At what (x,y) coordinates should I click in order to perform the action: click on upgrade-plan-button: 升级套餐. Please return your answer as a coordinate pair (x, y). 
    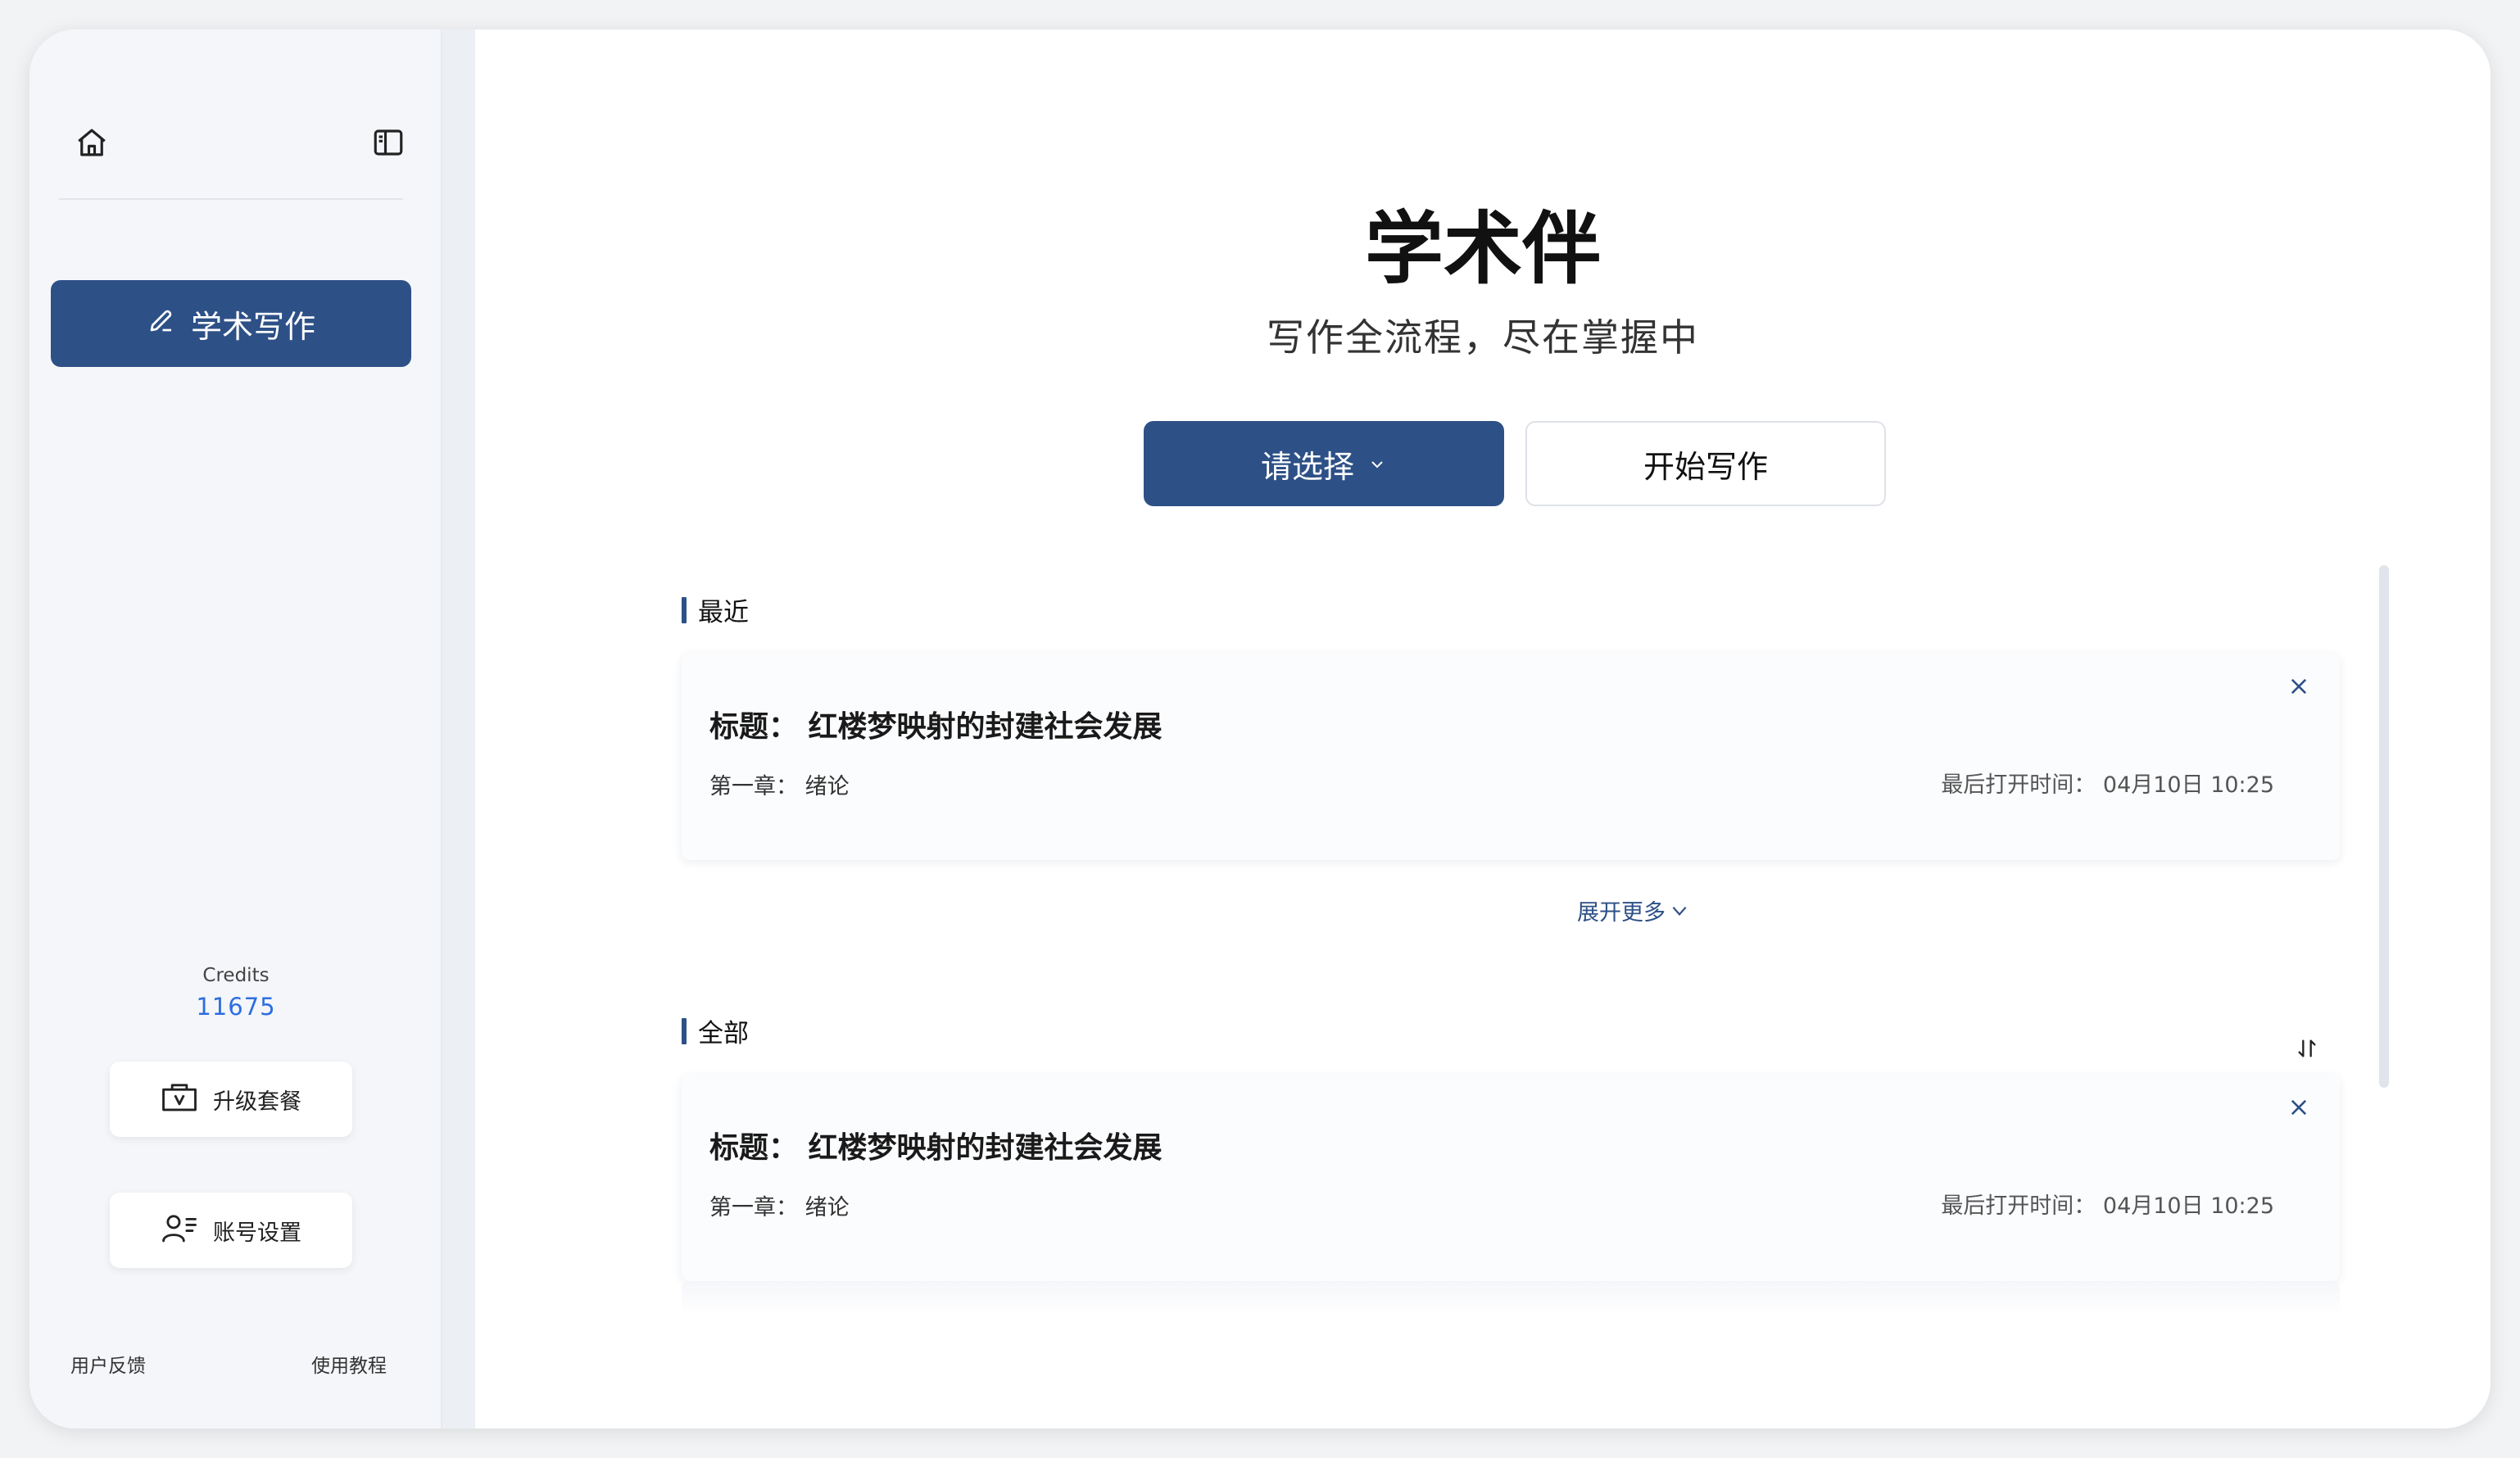
    Looking at the image, I should click on (231, 1099).